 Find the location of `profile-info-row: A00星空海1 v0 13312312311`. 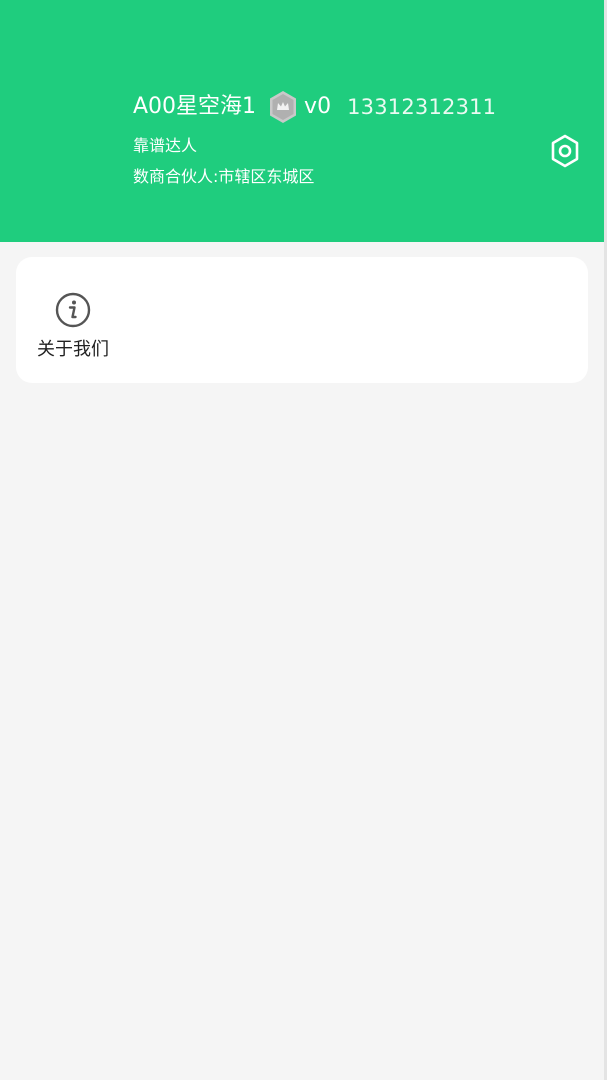

profile-info-row: A00星空海1 v0 13312312311 is located at coordinates (314, 107).